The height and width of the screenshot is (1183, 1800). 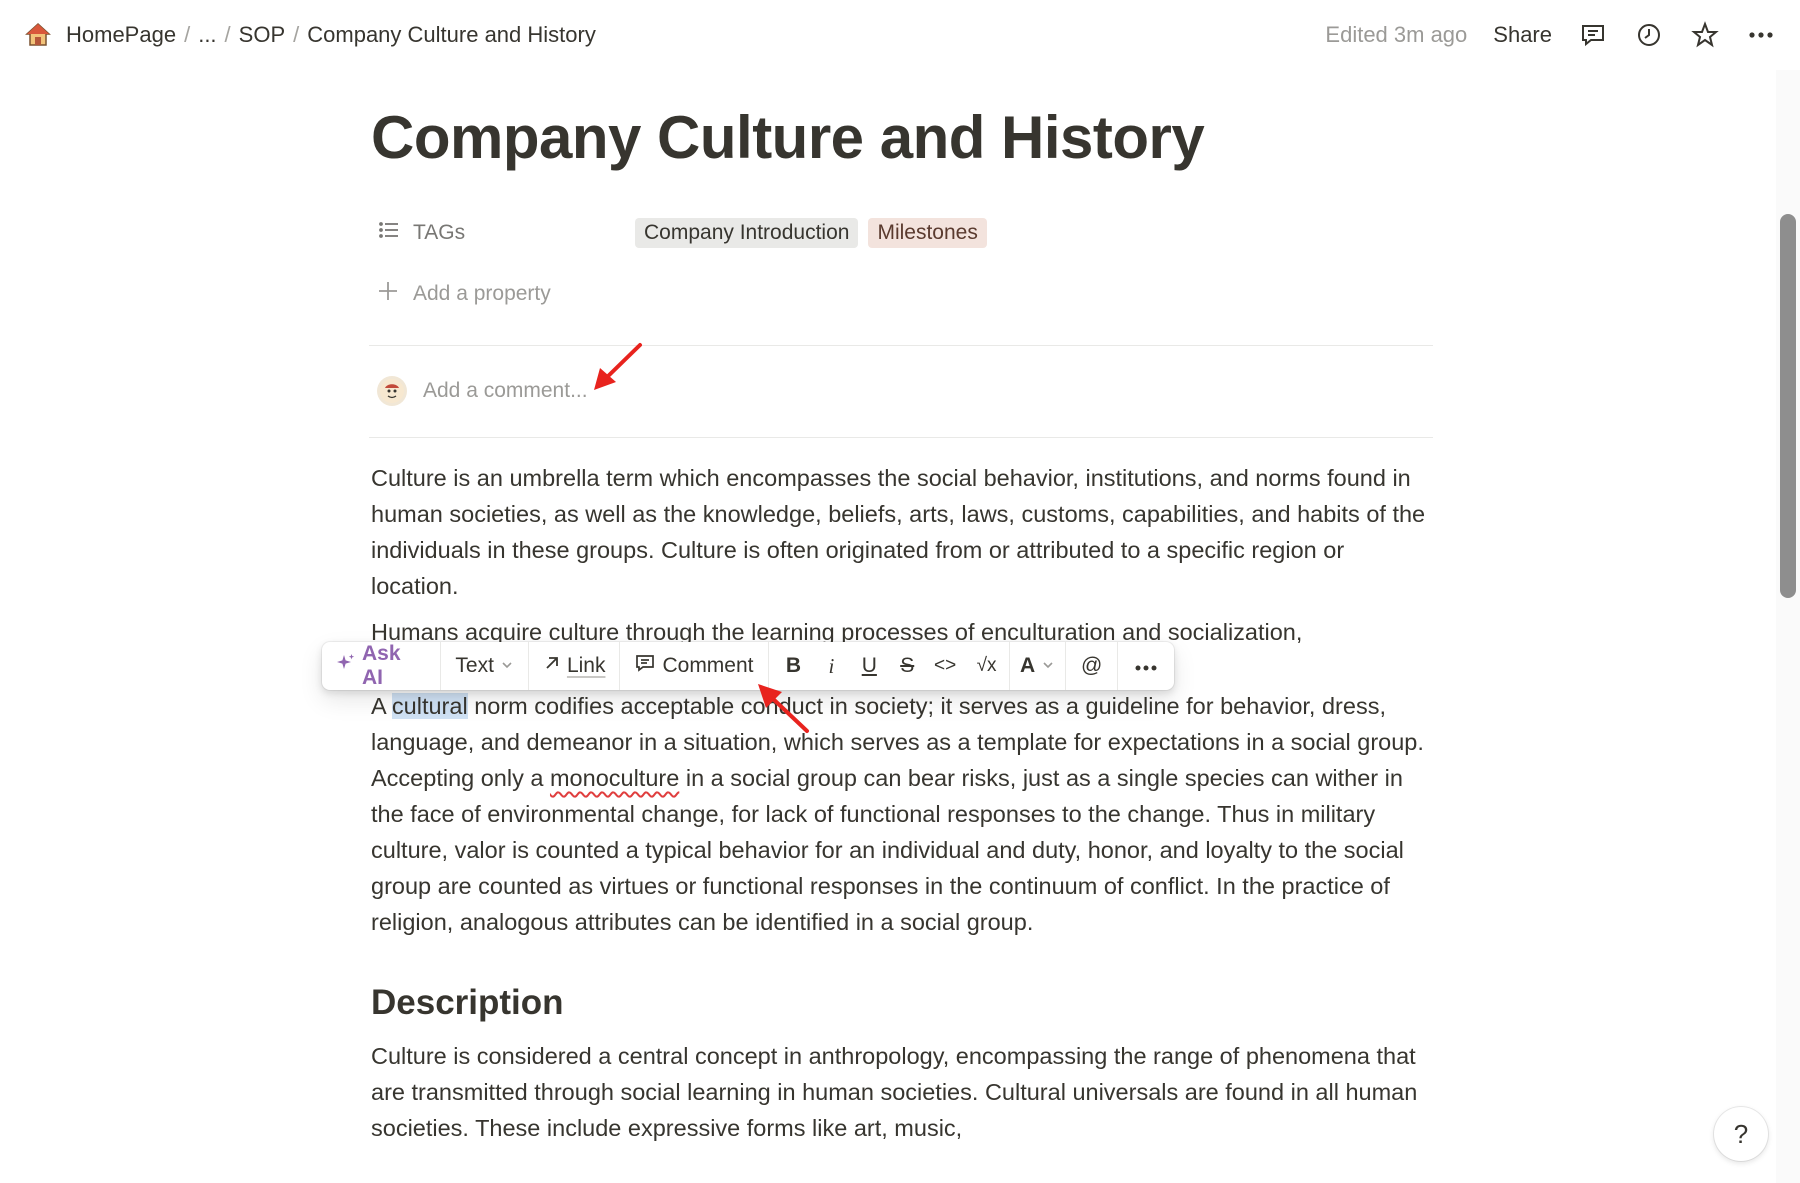 I want to click on underline-button: U, so click(x=869, y=666).